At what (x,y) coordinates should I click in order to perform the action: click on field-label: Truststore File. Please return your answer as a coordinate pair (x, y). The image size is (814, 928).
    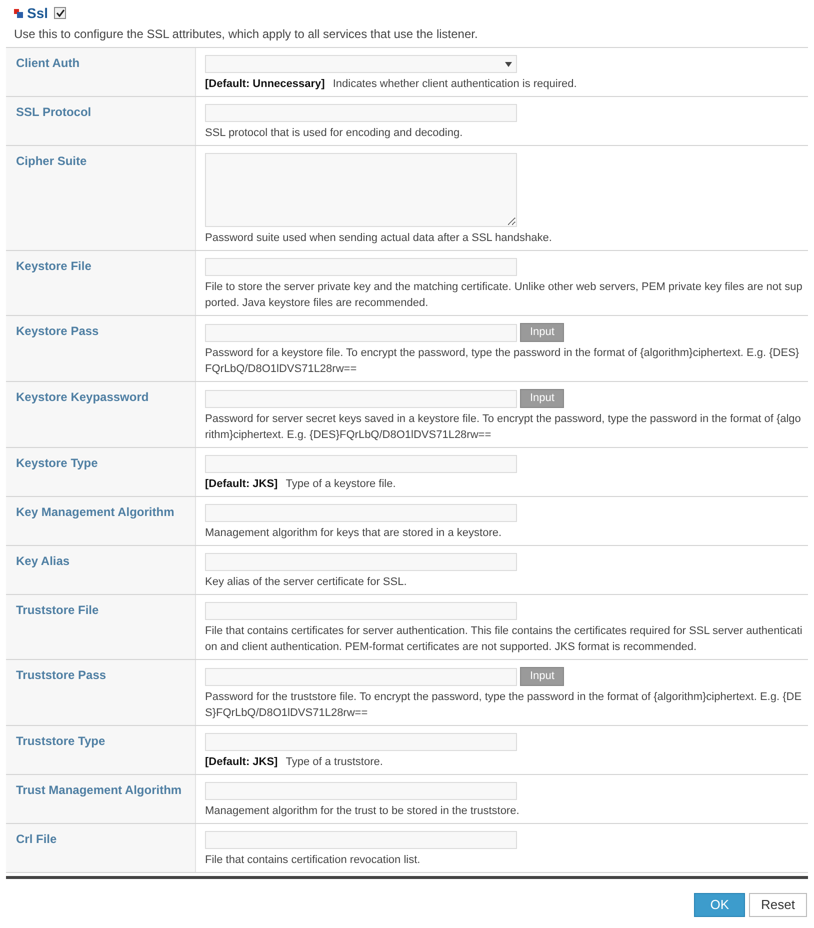
    Looking at the image, I should click on (57, 610).